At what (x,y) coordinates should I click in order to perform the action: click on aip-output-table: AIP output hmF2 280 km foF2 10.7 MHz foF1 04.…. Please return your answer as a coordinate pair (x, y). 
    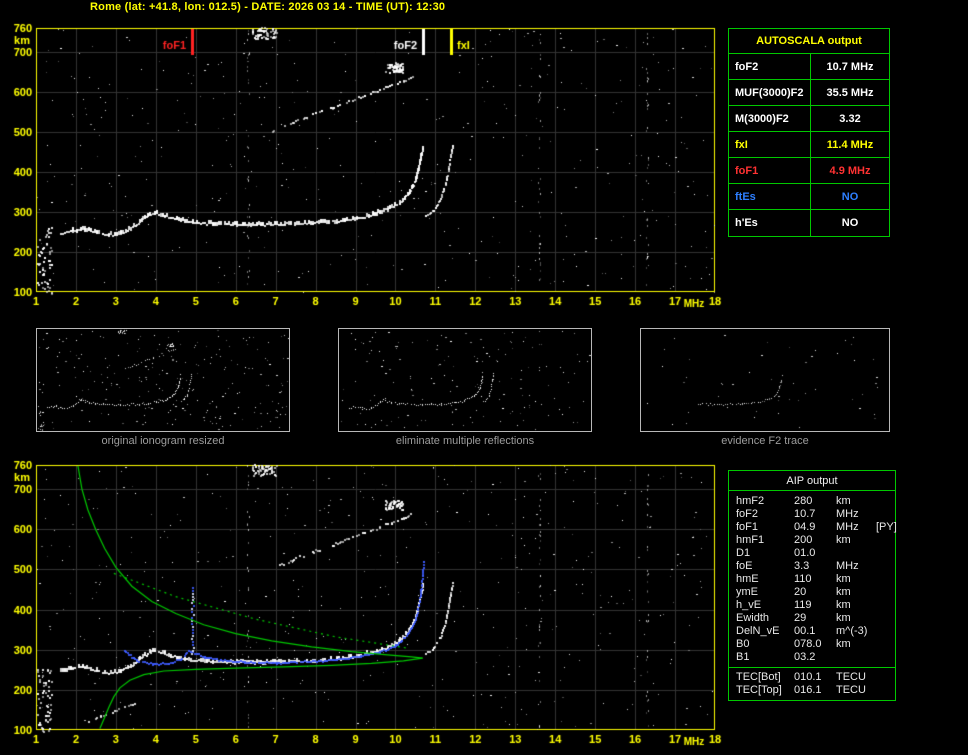
    Looking at the image, I should click on (812, 585).